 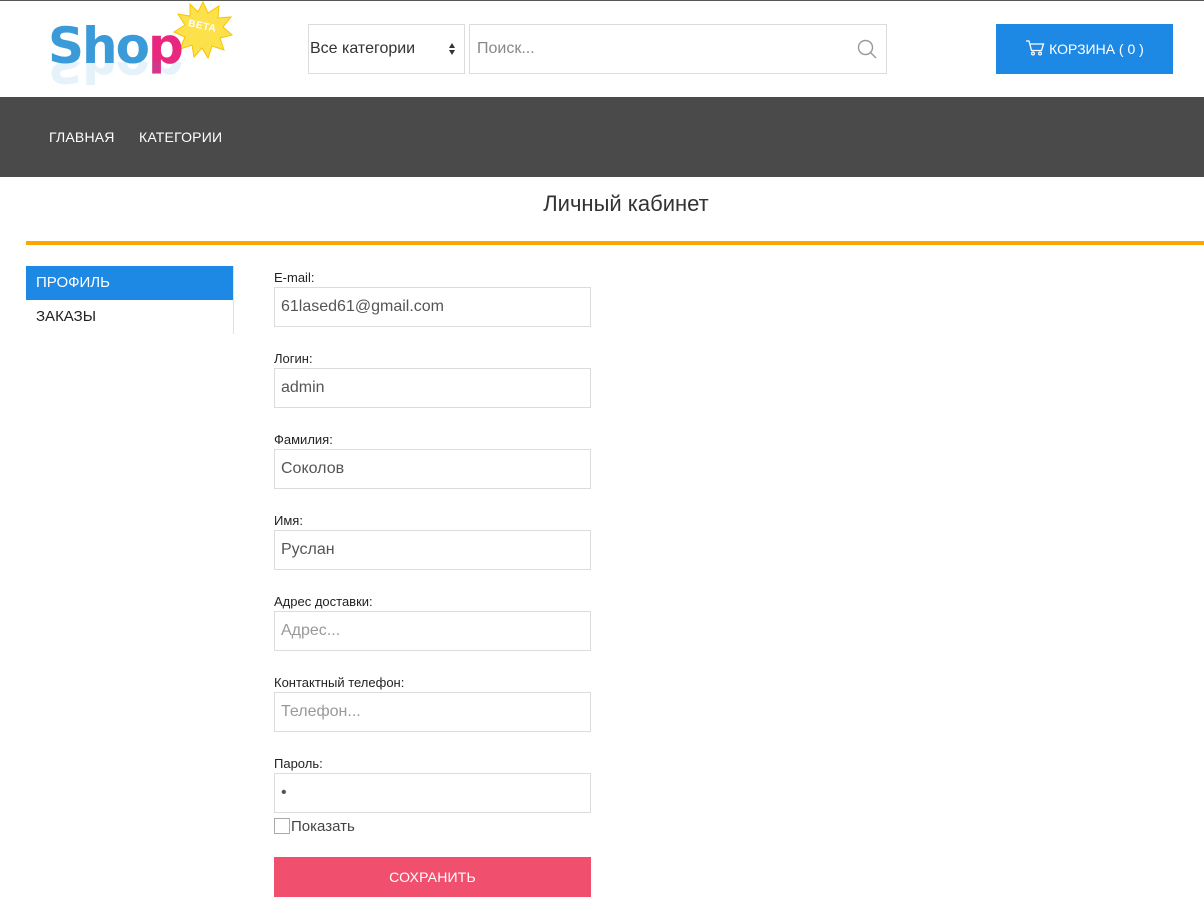 I want to click on search-box, so click(x=678, y=49).